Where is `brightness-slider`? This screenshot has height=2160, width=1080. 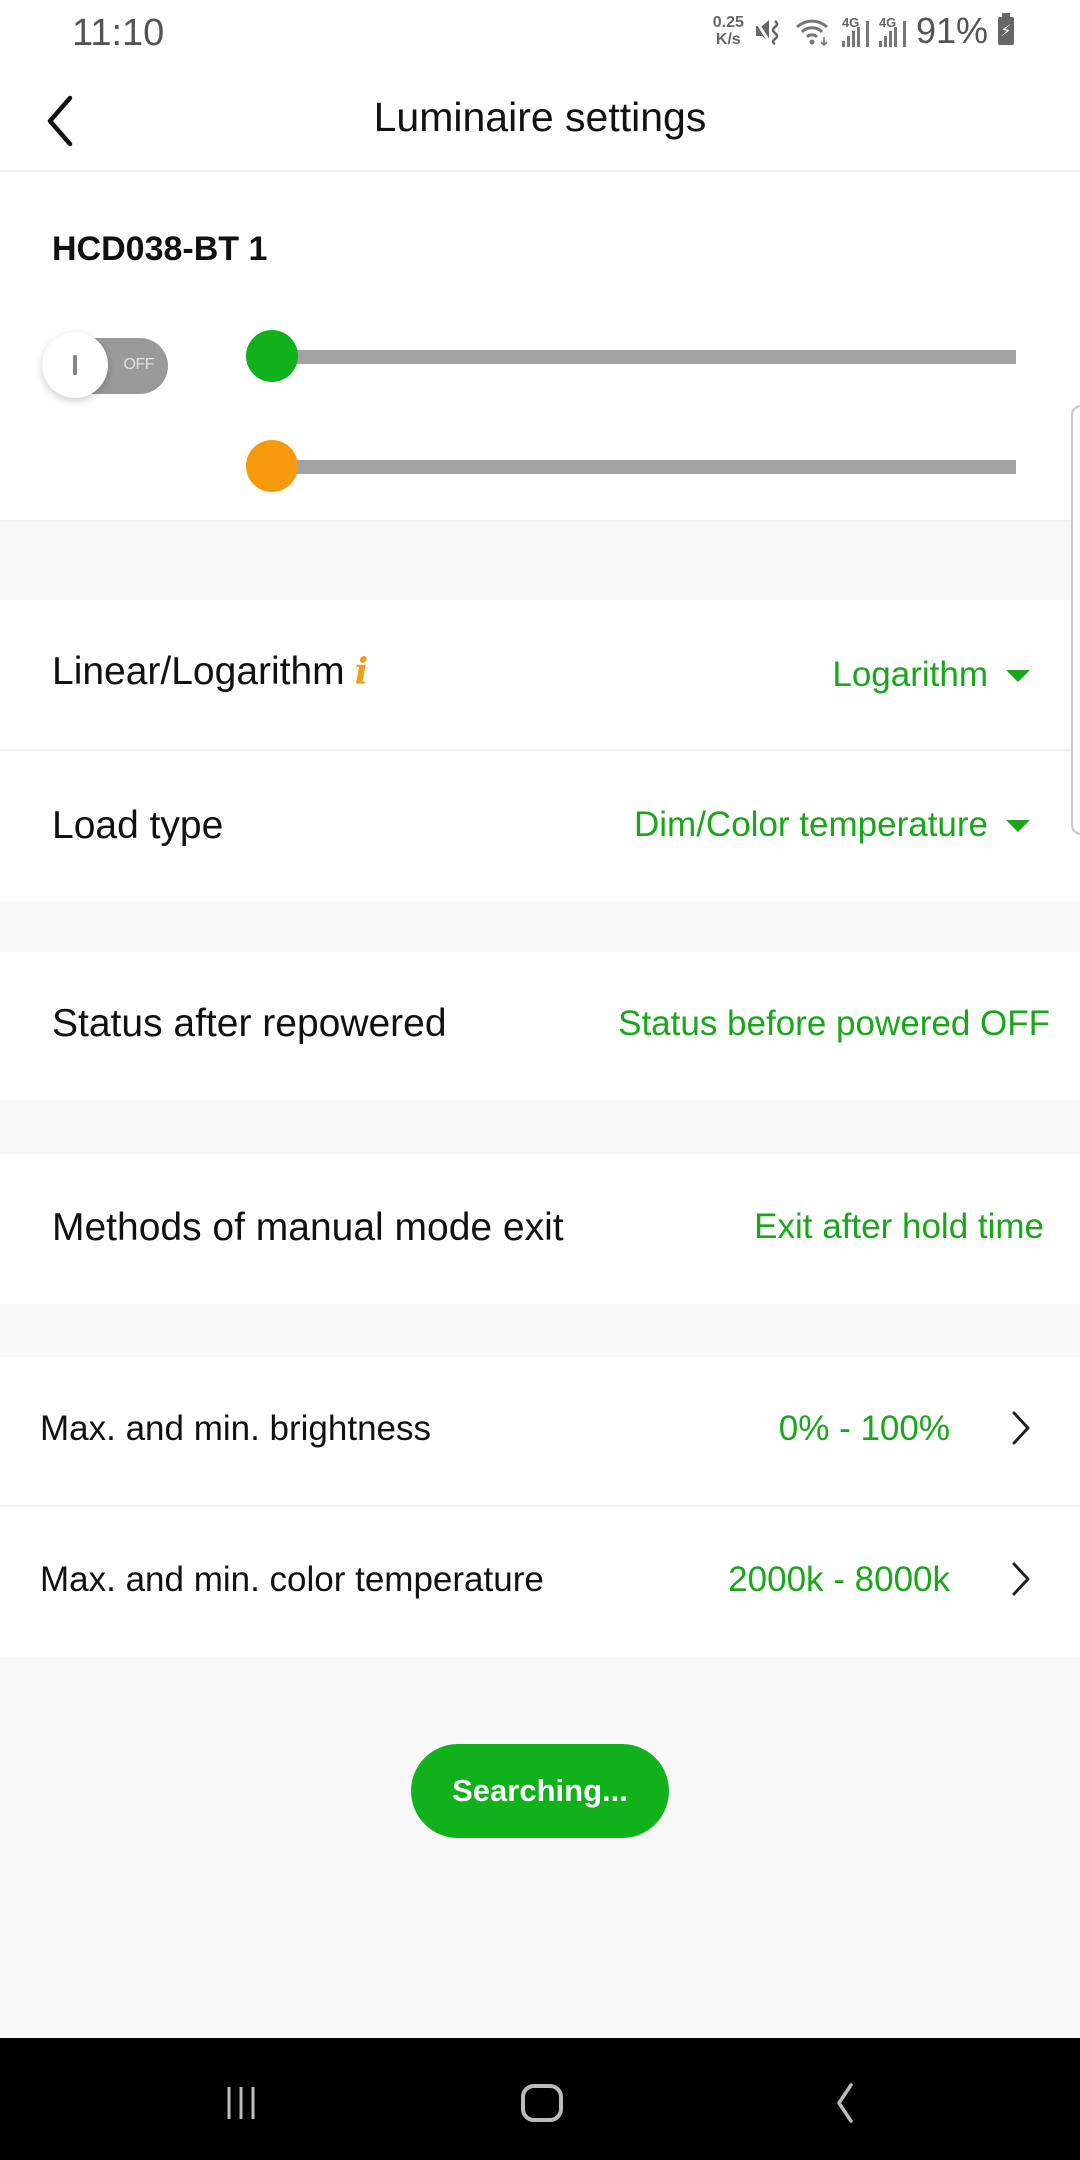 brightness-slider is located at coordinates (631, 356).